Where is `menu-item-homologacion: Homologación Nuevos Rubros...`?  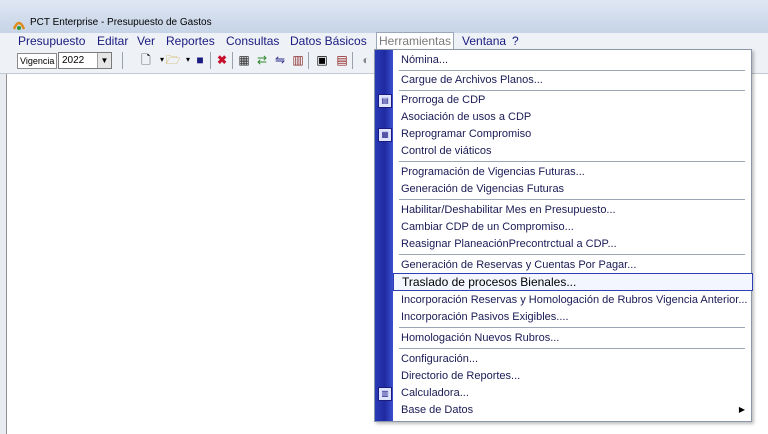 menu-item-homologacion: Homologación Nuevos Rubros... is located at coordinates (572, 338).